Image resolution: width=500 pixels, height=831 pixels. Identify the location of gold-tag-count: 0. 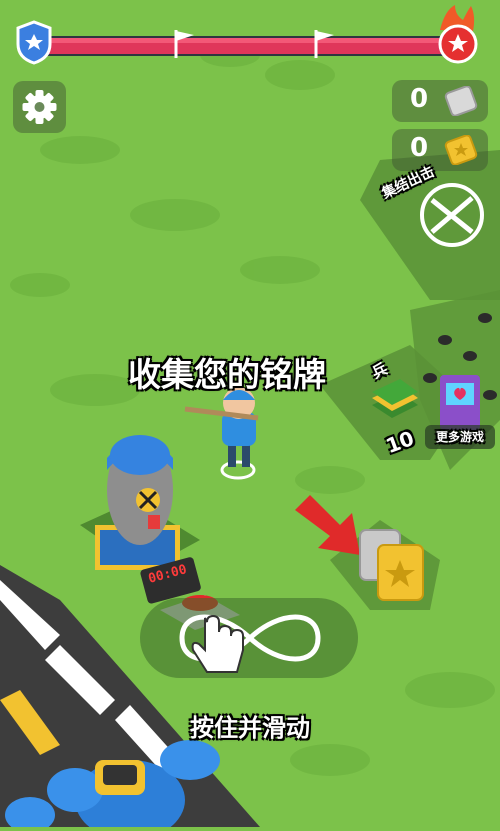
(419, 148).